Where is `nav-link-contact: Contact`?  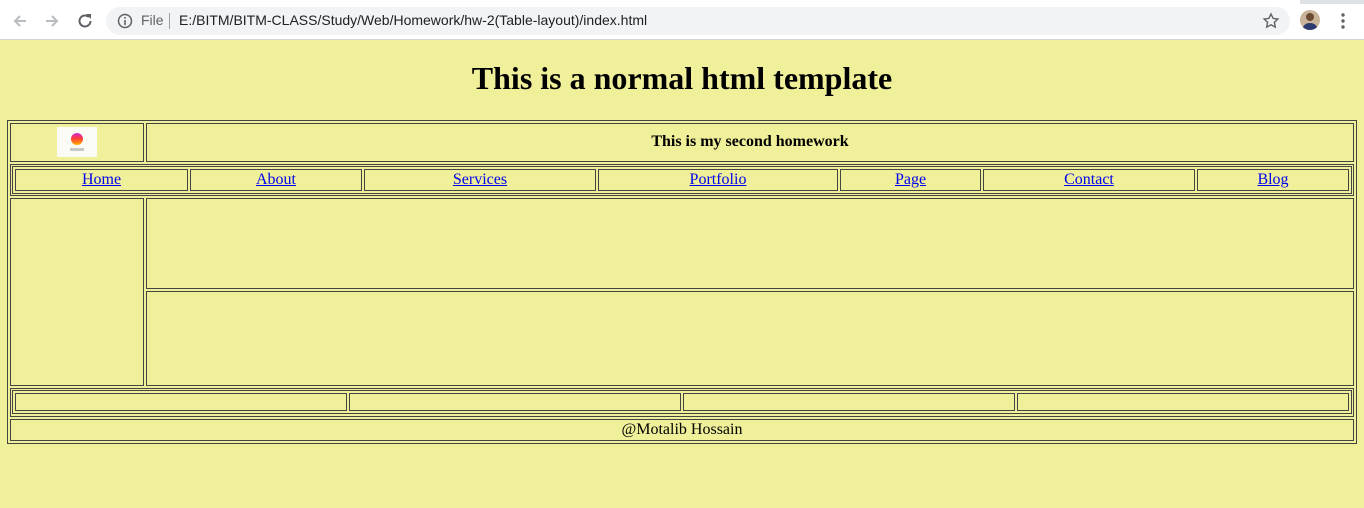 nav-link-contact: Contact is located at coordinates (1089, 179).